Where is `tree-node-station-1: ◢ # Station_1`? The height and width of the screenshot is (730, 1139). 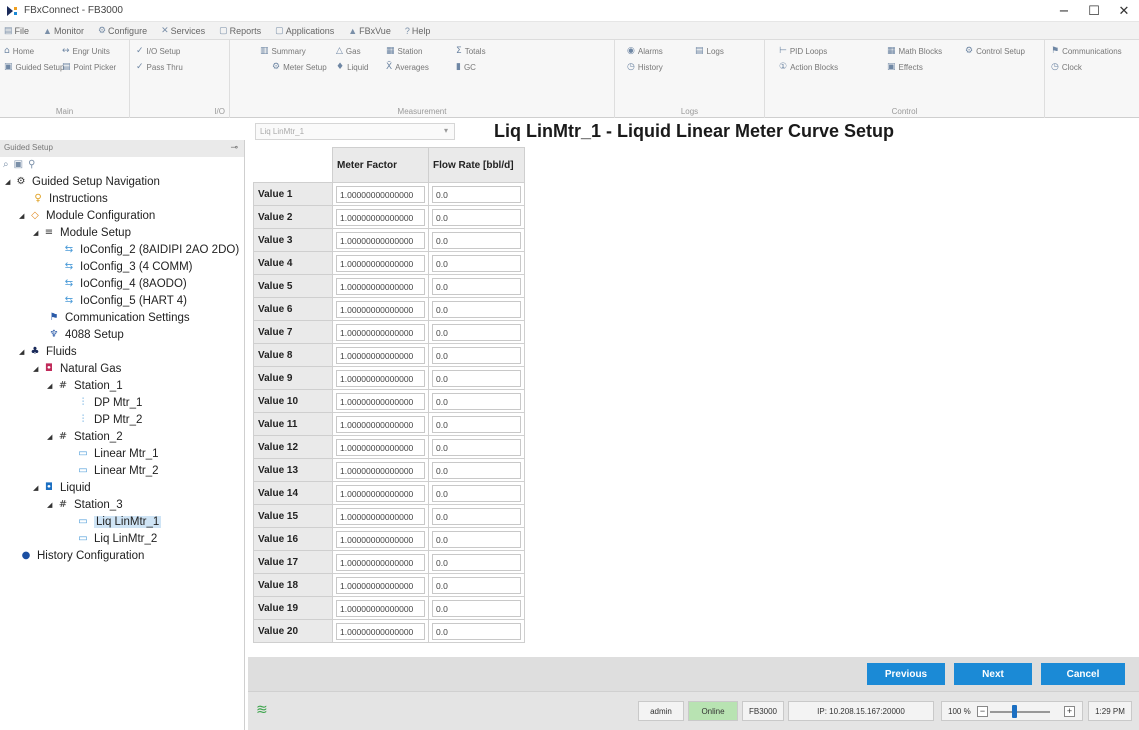
tree-node-station-1: ◢ # Station_1 is located at coordinates (85, 385).